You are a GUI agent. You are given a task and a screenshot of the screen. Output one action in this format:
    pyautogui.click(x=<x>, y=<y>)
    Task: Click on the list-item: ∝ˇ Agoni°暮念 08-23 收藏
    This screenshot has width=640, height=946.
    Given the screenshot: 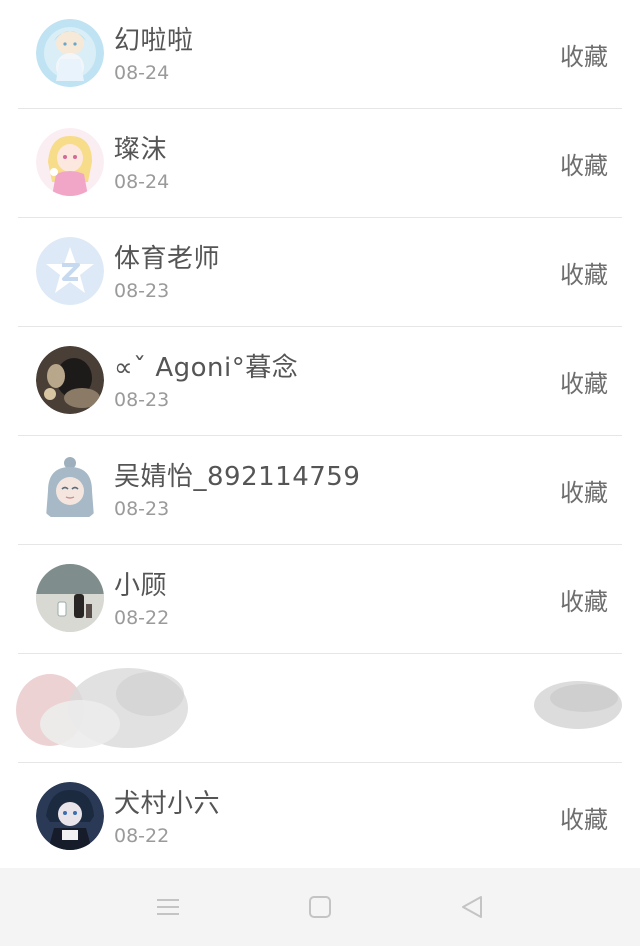 What is the action you would take?
    pyautogui.click(x=320, y=381)
    